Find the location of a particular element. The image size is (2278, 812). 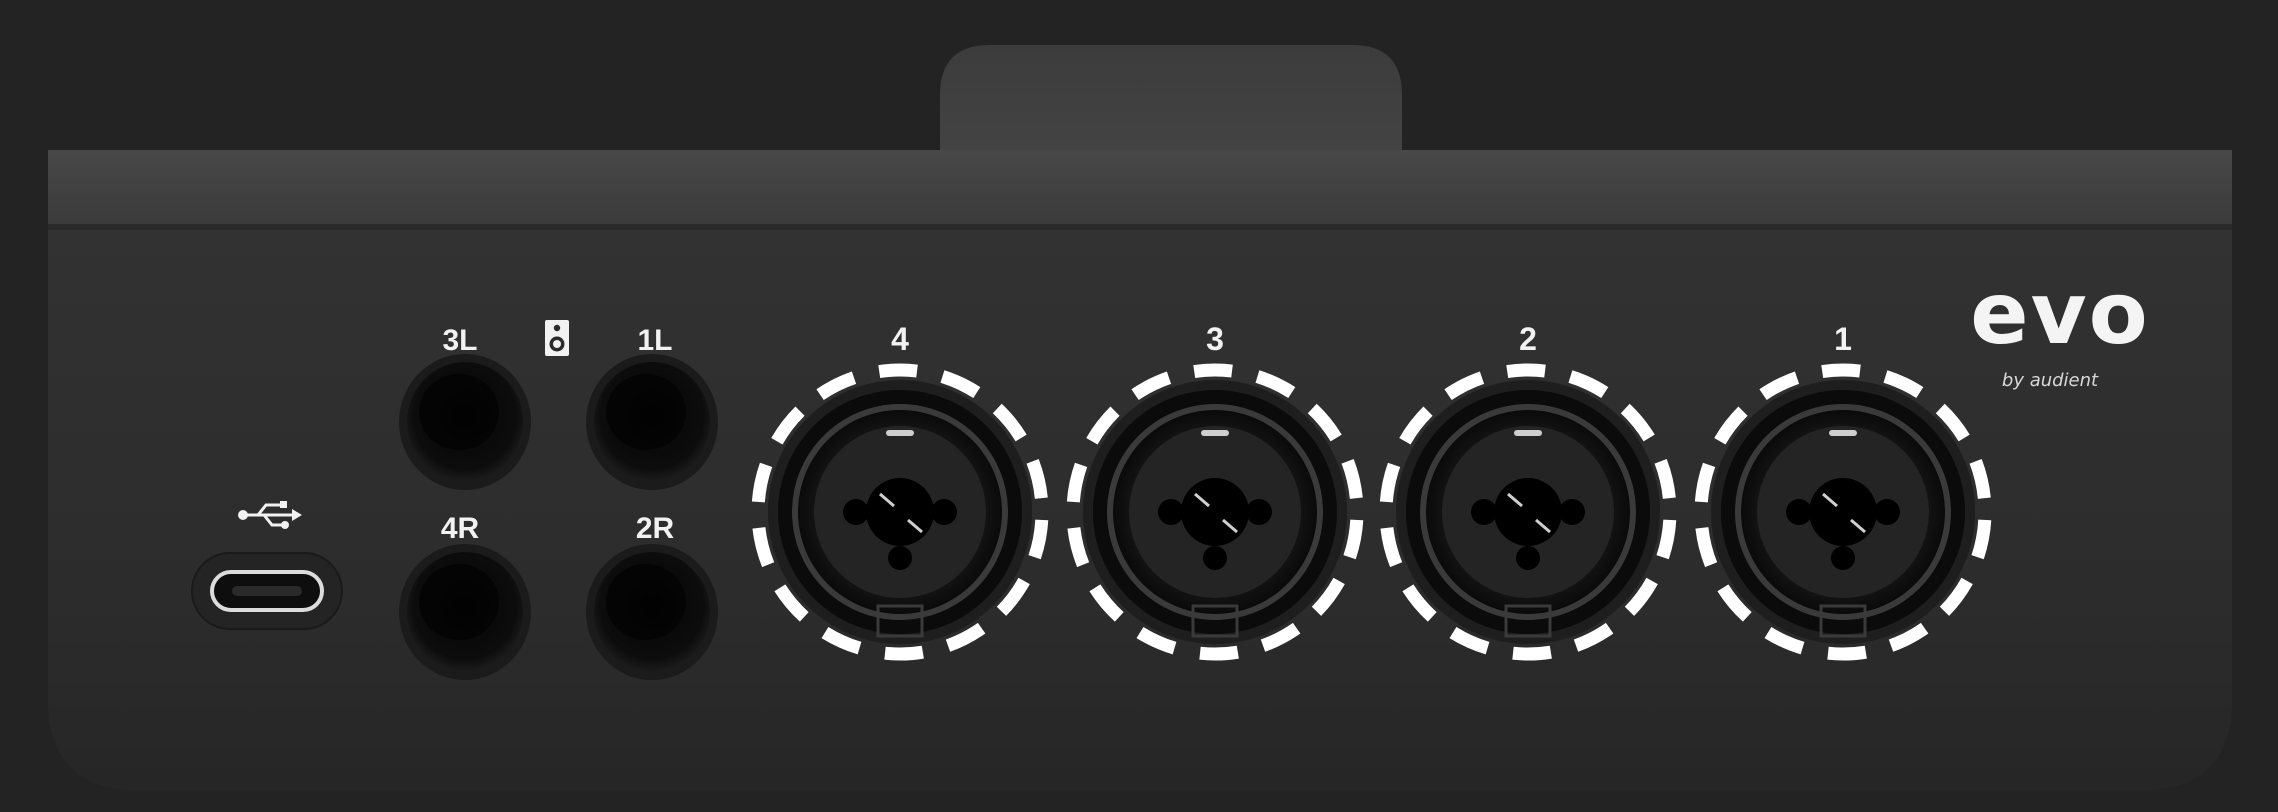

maker-logo: by audient is located at coordinates (2050, 380).